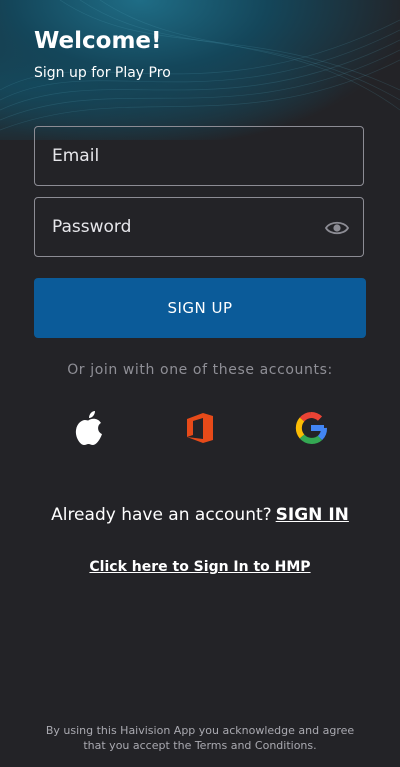 The image size is (400, 767). I want to click on hmp-sign-in-link: Click here to Sign In to HMP, so click(200, 567).